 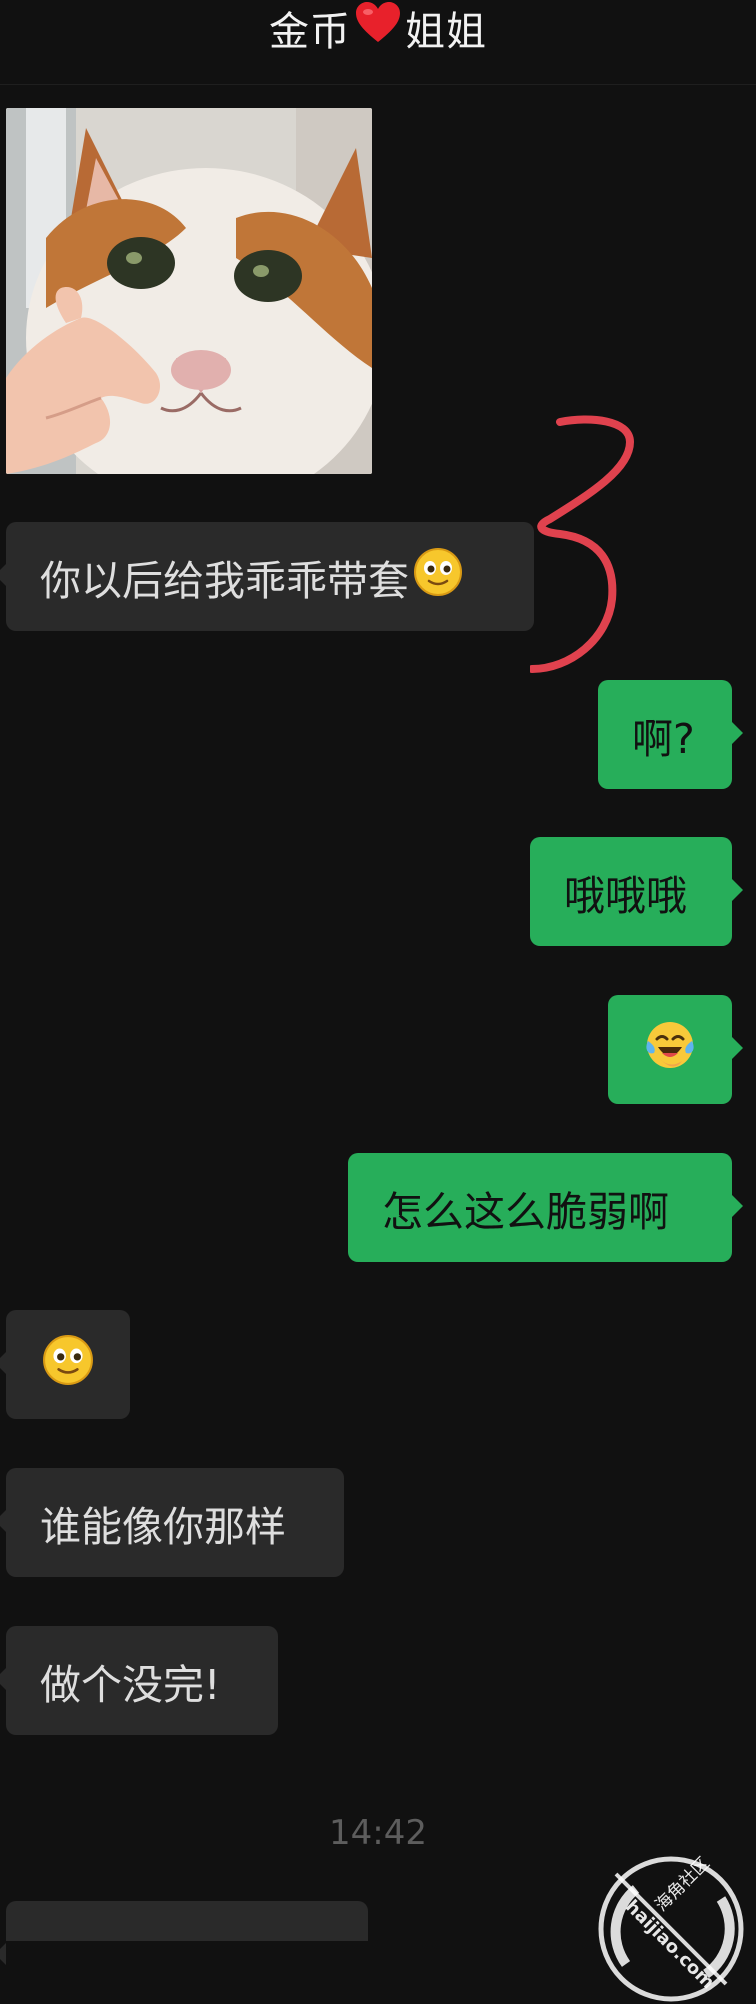 I want to click on message-text: 怎么这么脆弱啊, so click(x=525, y=1211).